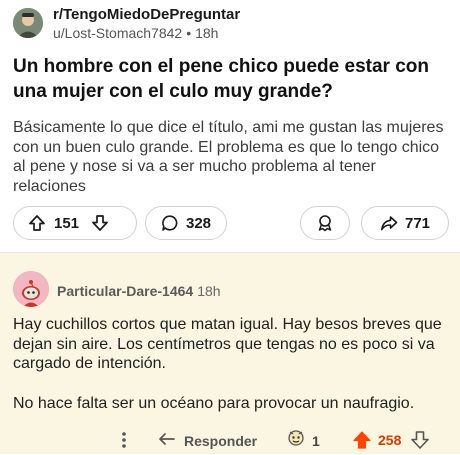 This screenshot has width=460, height=455. Describe the element at coordinates (390, 440) in the screenshot. I see `comment-score: 258` at that location.